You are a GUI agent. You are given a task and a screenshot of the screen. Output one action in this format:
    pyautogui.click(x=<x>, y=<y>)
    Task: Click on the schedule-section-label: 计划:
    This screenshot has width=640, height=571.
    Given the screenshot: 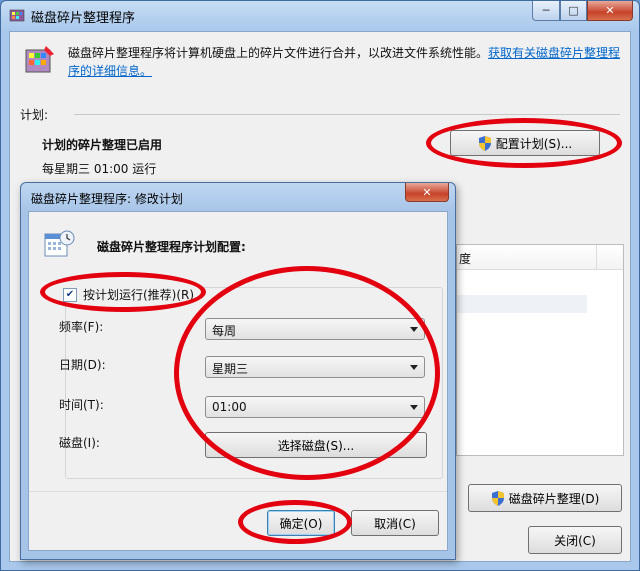 What is the action you would take?
    pyautogui.click(x=34, y=115)
    